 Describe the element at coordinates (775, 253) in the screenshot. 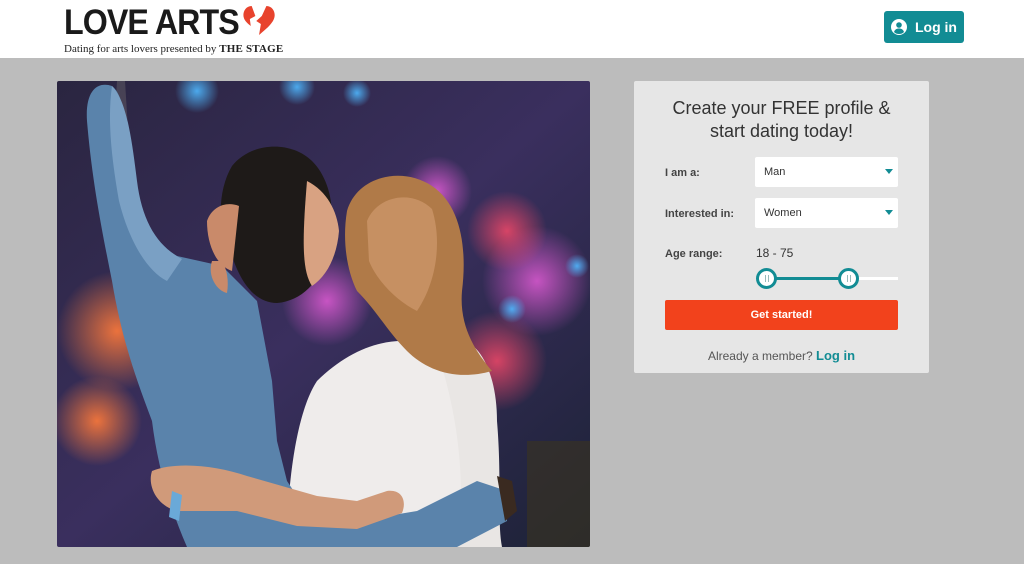

I see `age-range-value: 18 - 75` at that location.